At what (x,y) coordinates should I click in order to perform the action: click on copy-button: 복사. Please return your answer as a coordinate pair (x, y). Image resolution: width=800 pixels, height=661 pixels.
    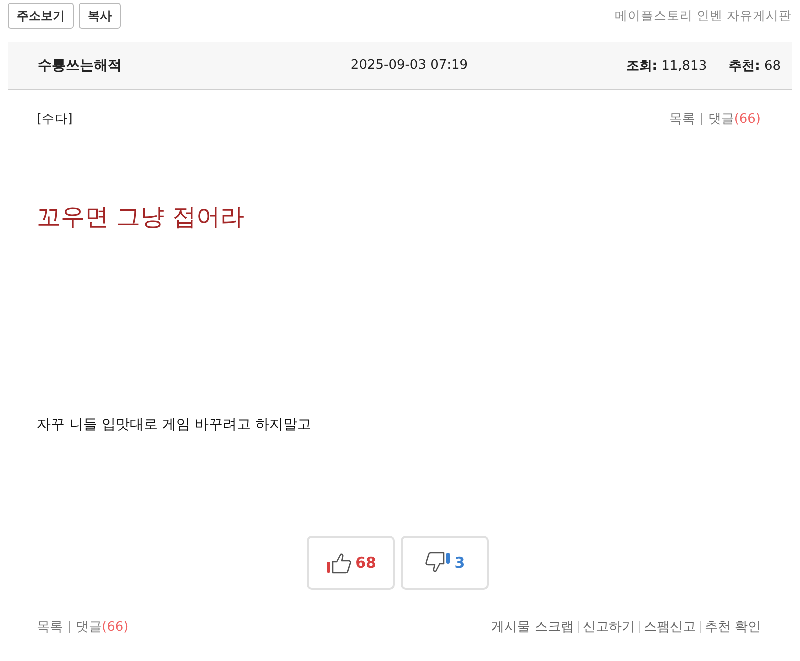
    Looking at the image, I should click on (100, 16).